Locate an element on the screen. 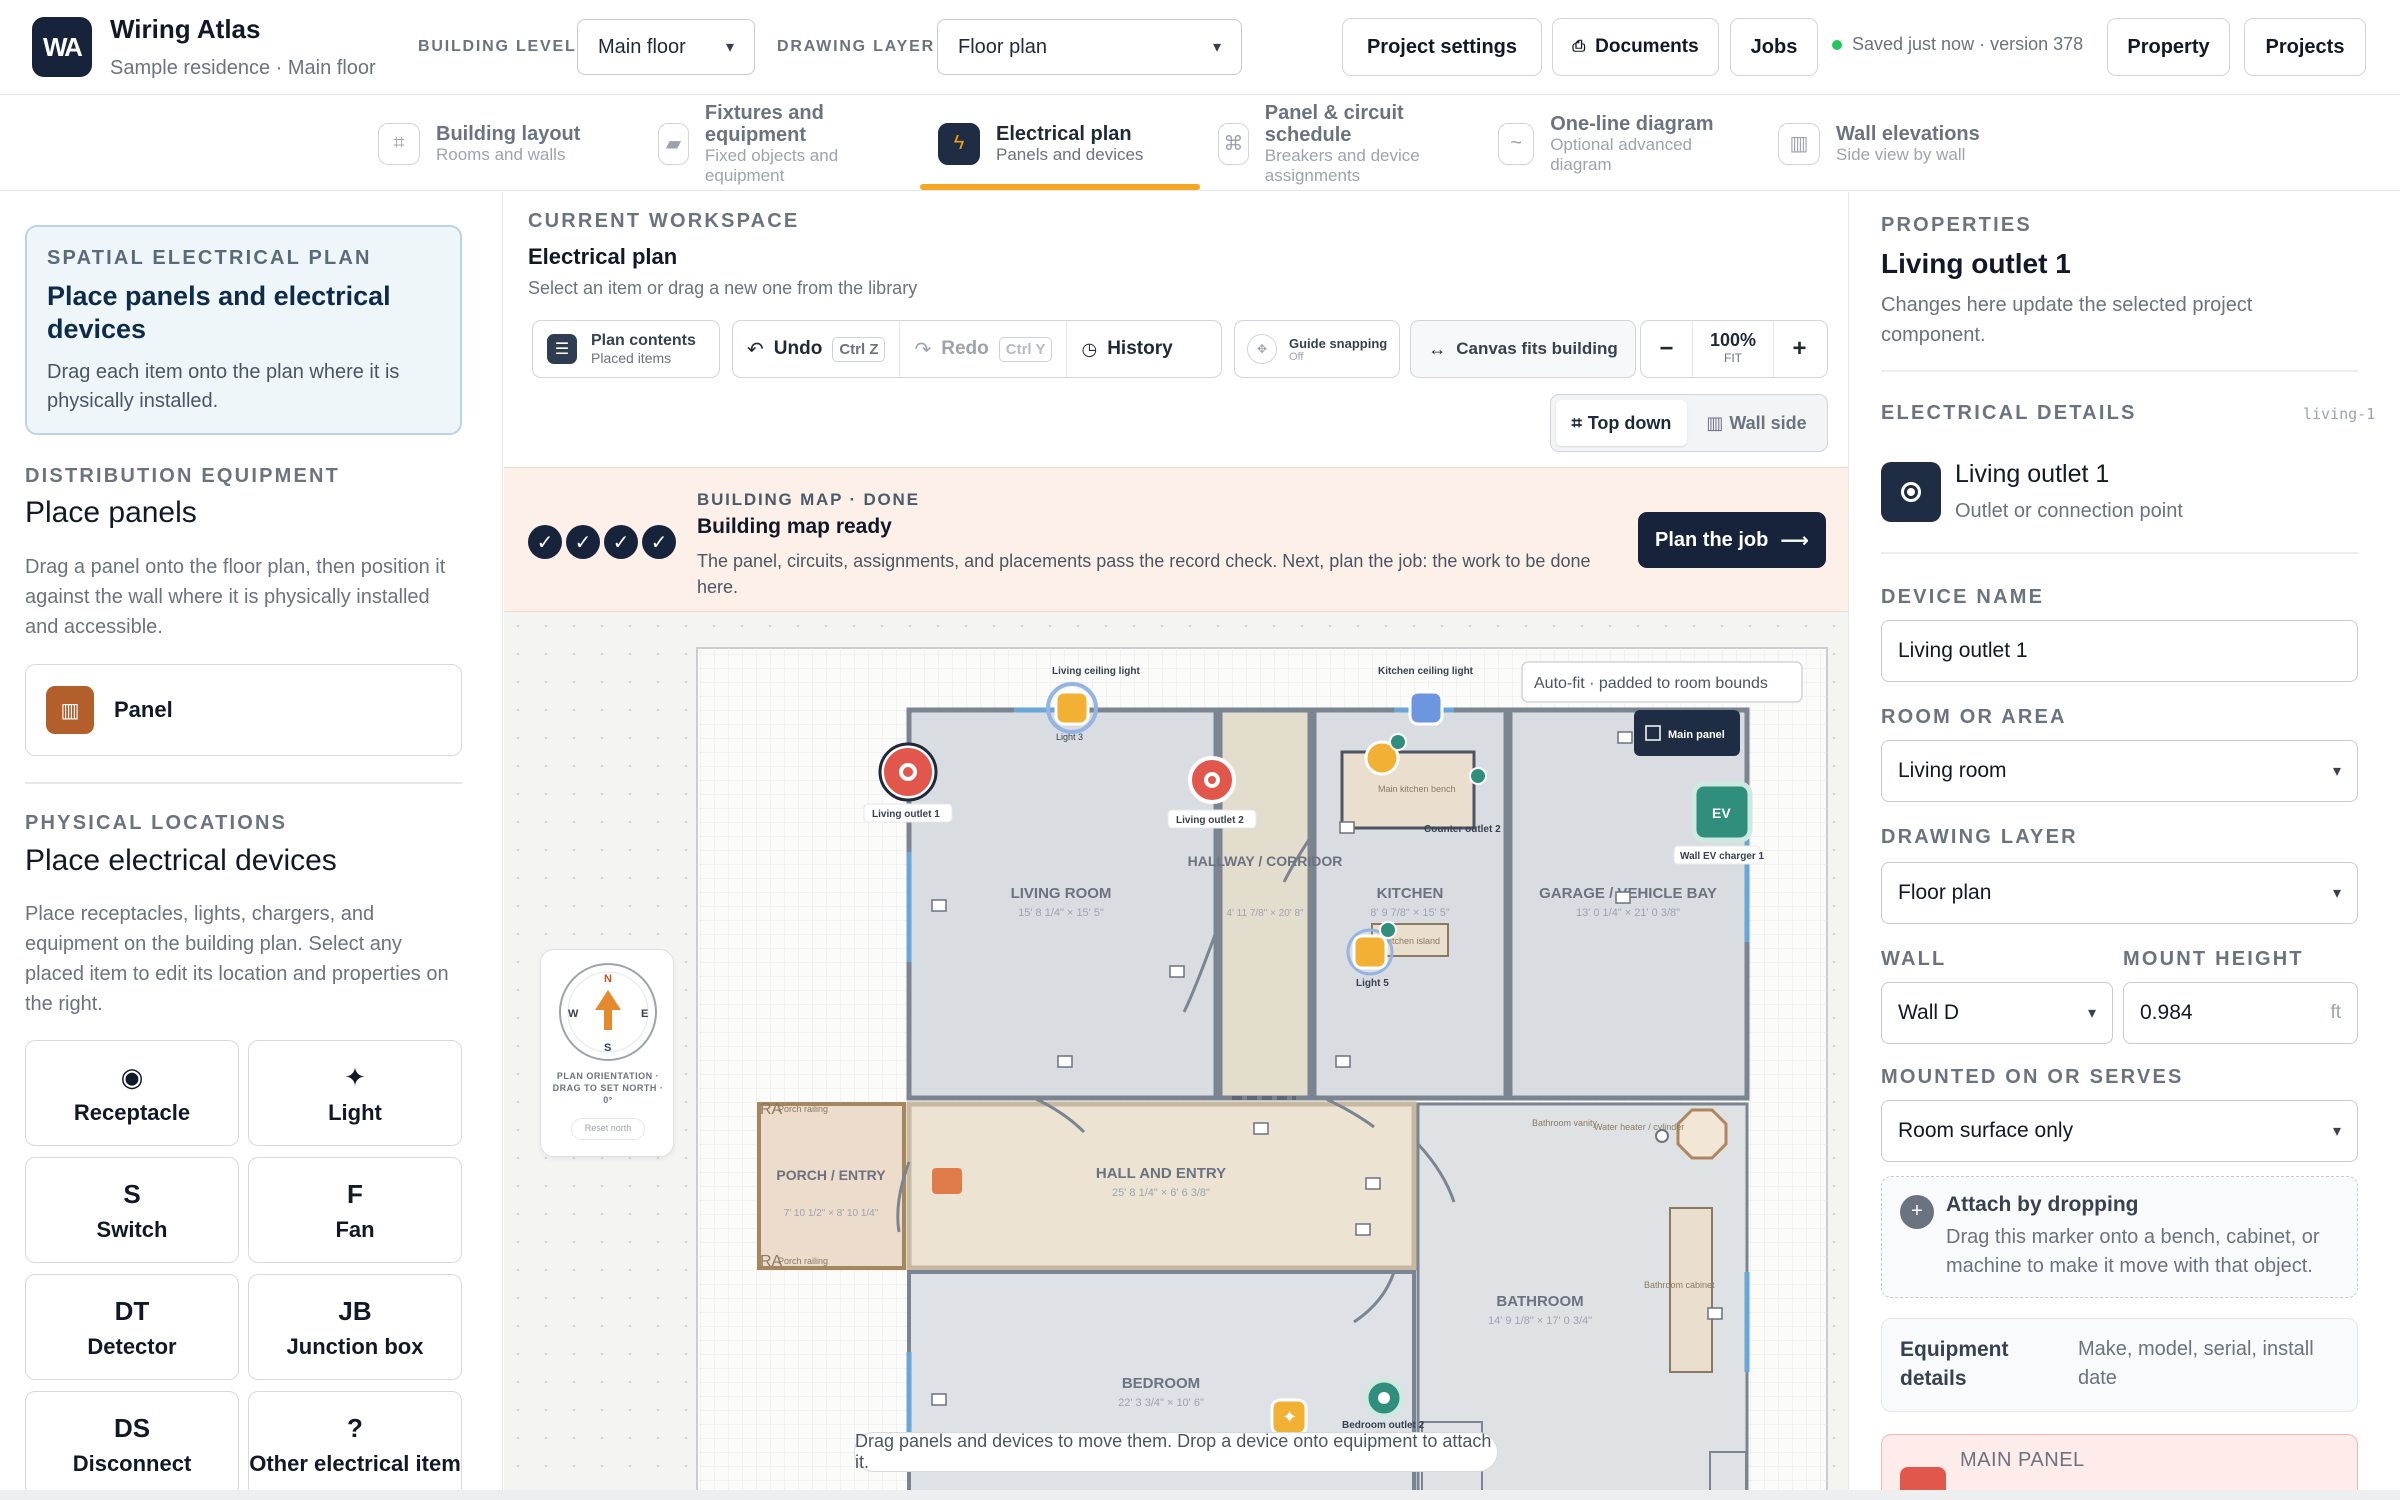  history-toolbar: ↶ Undo Ctrl Z ↷ Redo Ctrl Y ◷ History is located at coordinates (977, 349).